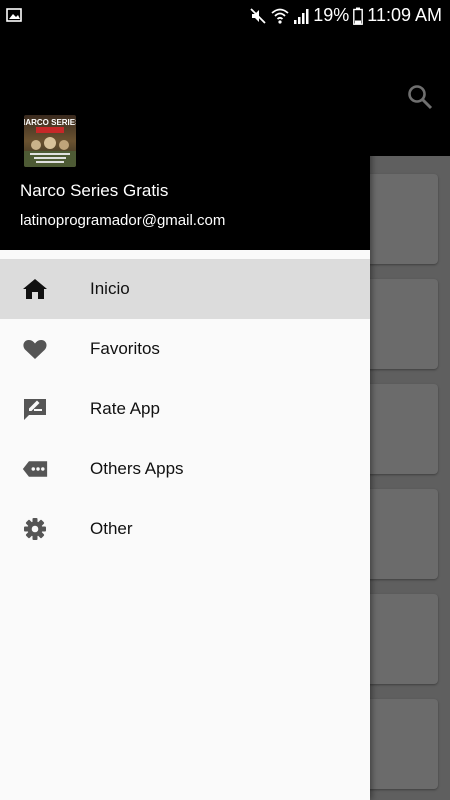 This screenshot has height=800, width=450. Describe the element at coordinates (185, 349) in the screenshot. I see `drawer-item-favoritos: Favoritos` at that location.